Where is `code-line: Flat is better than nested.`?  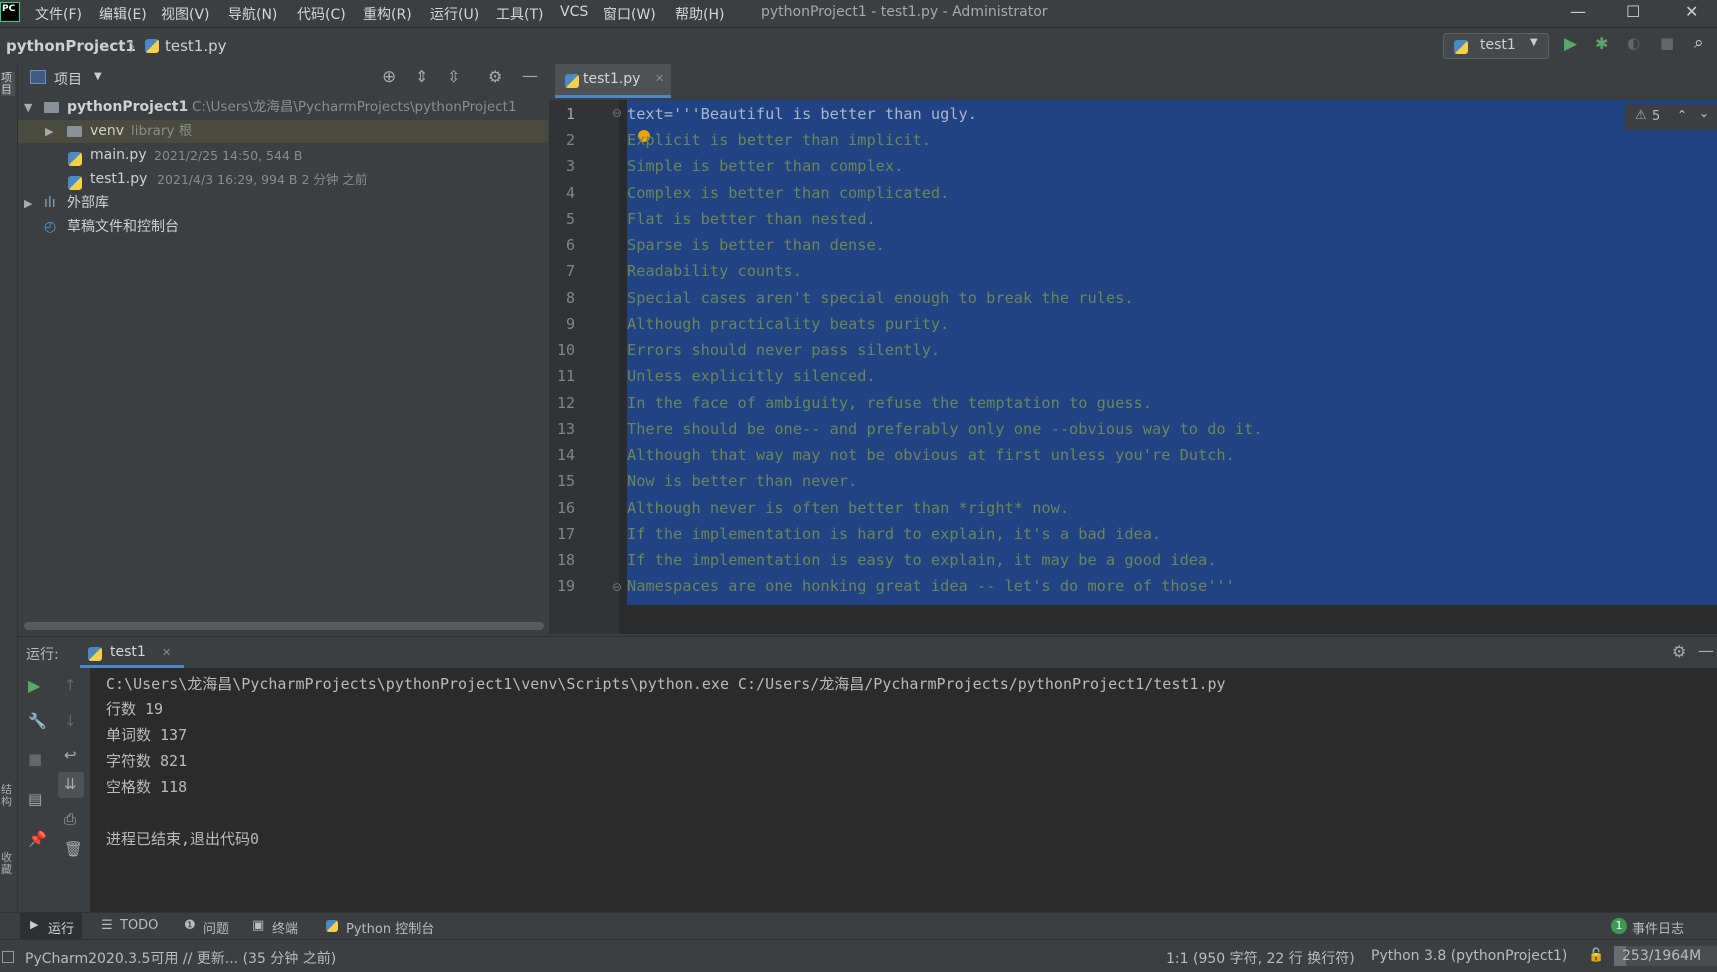
code-line: Flat is better than nested. is located at coordinates (751, 219).